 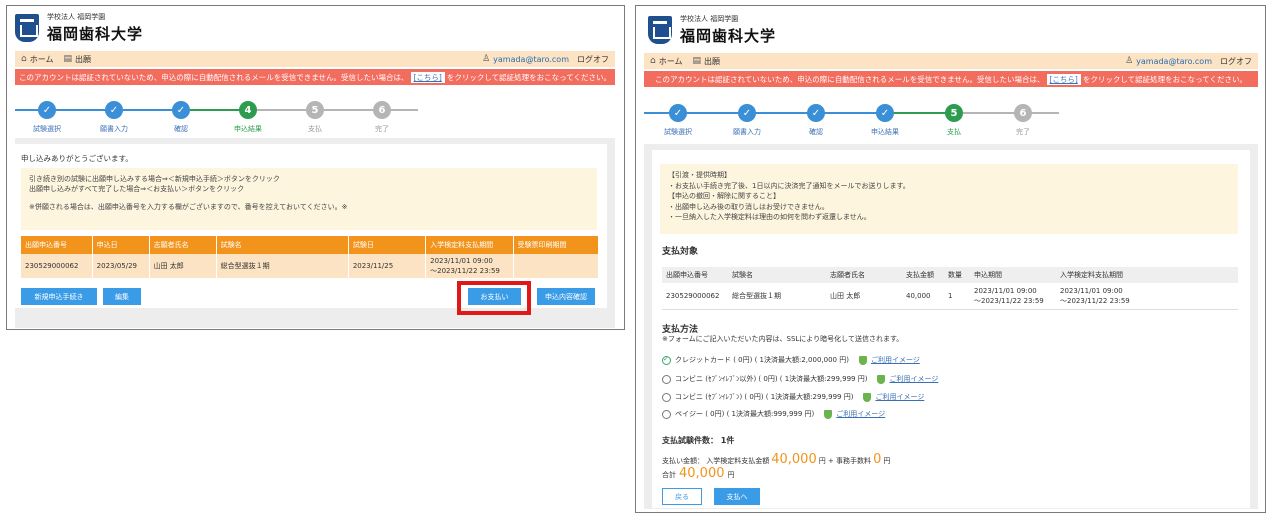 I want to click on radio-checked, so click(x=666, y=360).